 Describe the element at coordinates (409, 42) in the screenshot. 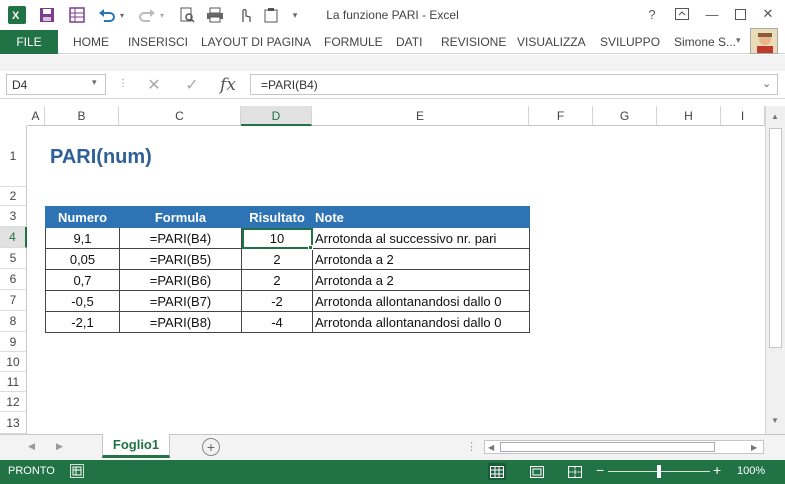

I see `tab-dati: DATI` at that location.